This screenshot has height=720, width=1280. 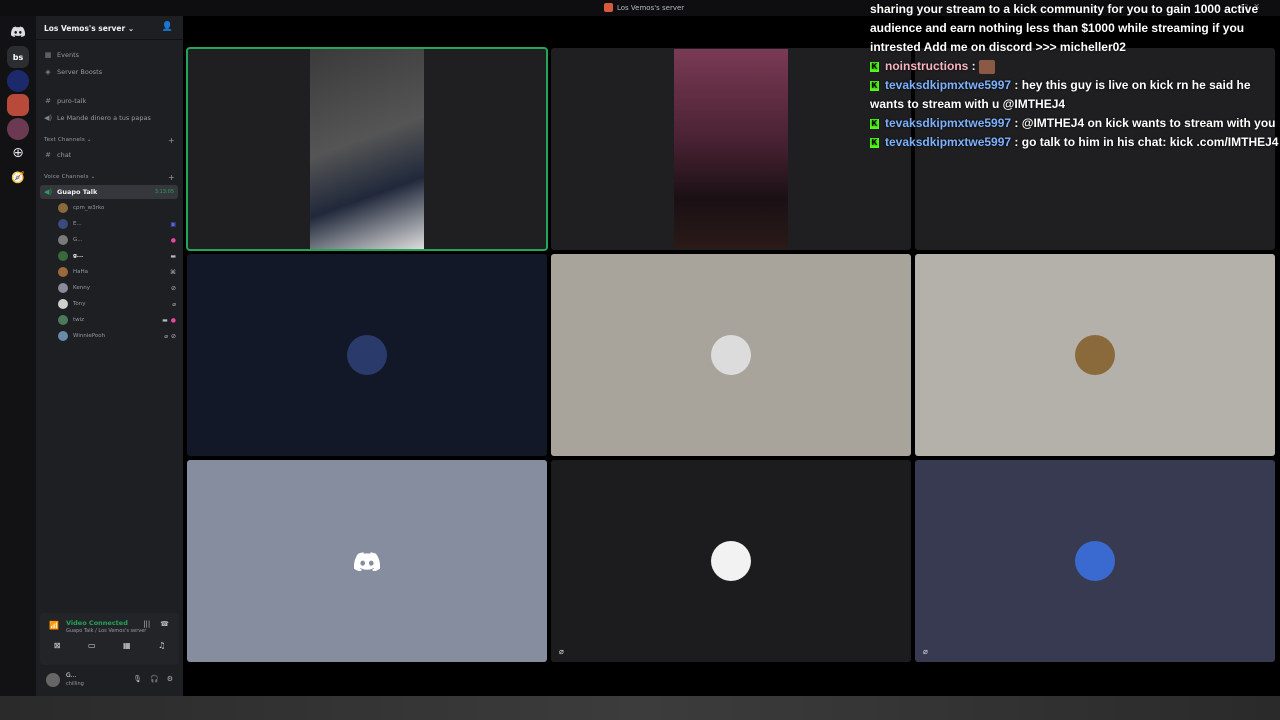 What do you see at coordinates (170, 679) in the screenshot?
I see `gear-icon: ⚙` at bounding box center [170, 679].